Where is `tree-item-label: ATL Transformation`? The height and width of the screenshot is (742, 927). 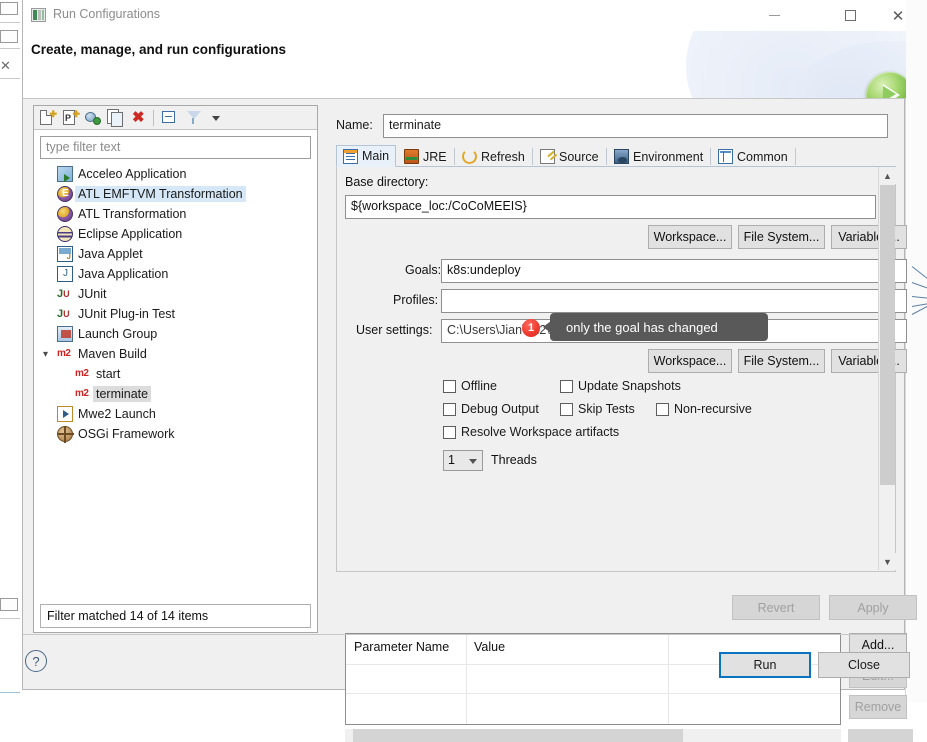
tree-item-label: ATL Transformation is located at coordinates (132, 214).